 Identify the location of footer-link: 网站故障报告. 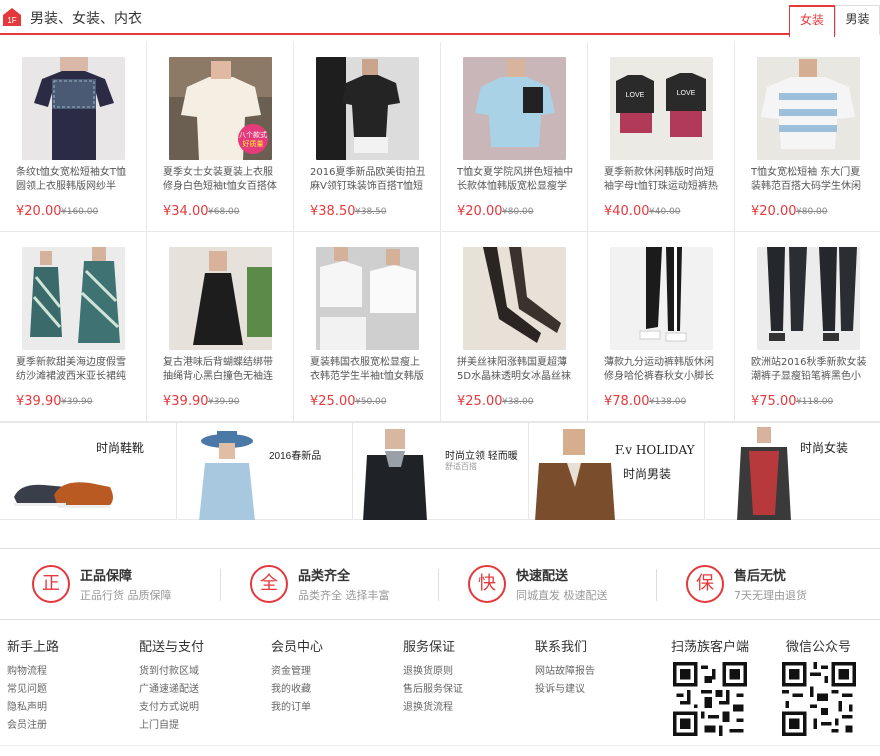
(565, 672).